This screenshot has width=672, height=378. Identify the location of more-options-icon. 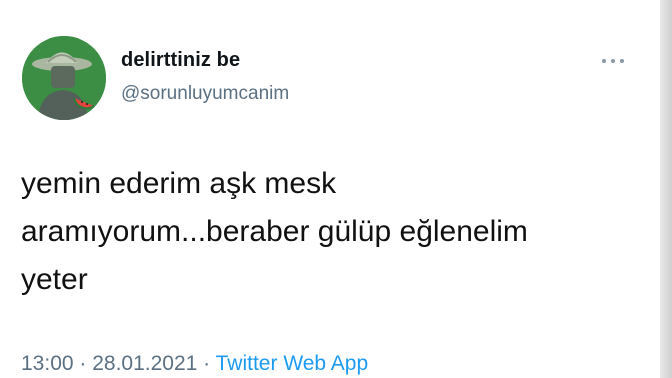
(613, 61).